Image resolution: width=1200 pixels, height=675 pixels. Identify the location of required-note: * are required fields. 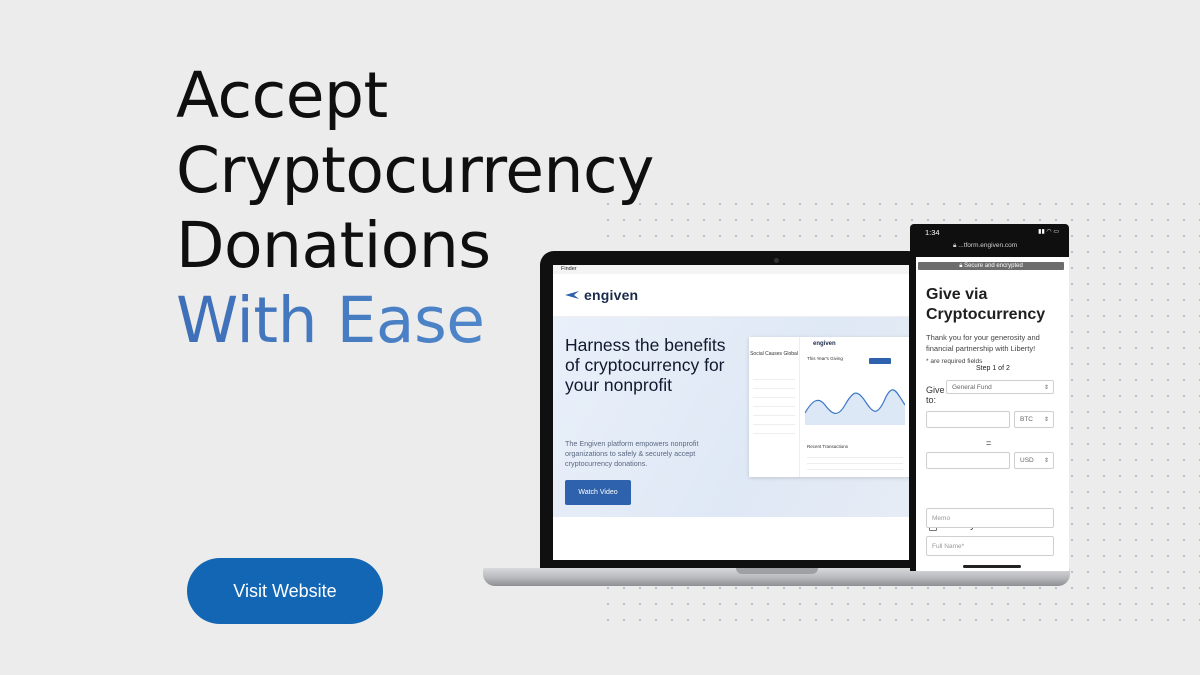
(954, 361).